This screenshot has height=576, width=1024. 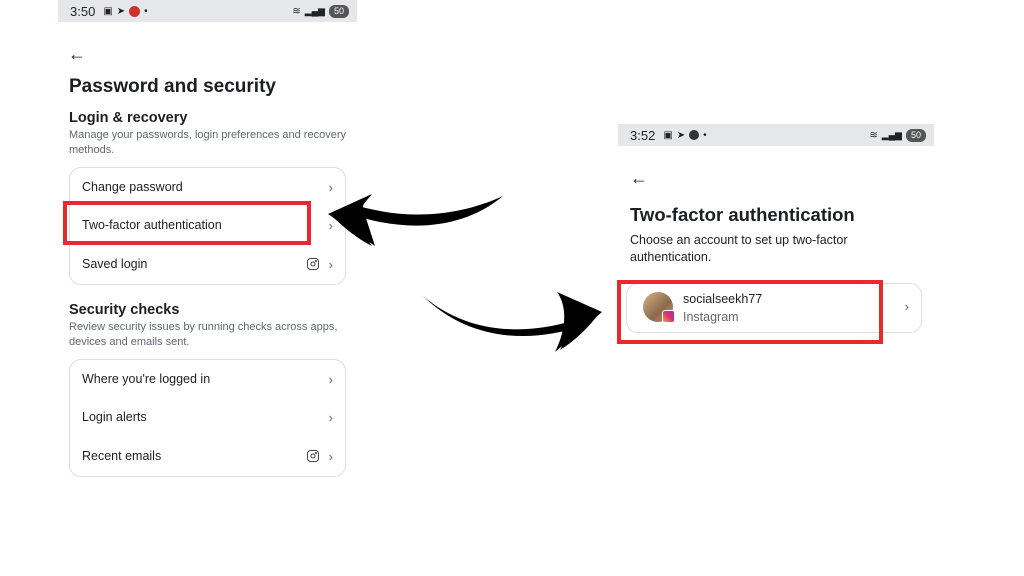 What do you see at coordinates (146, 379) in the screenshot?
I see `item-label: Where you're logged in` at bounding box center [146, 379].